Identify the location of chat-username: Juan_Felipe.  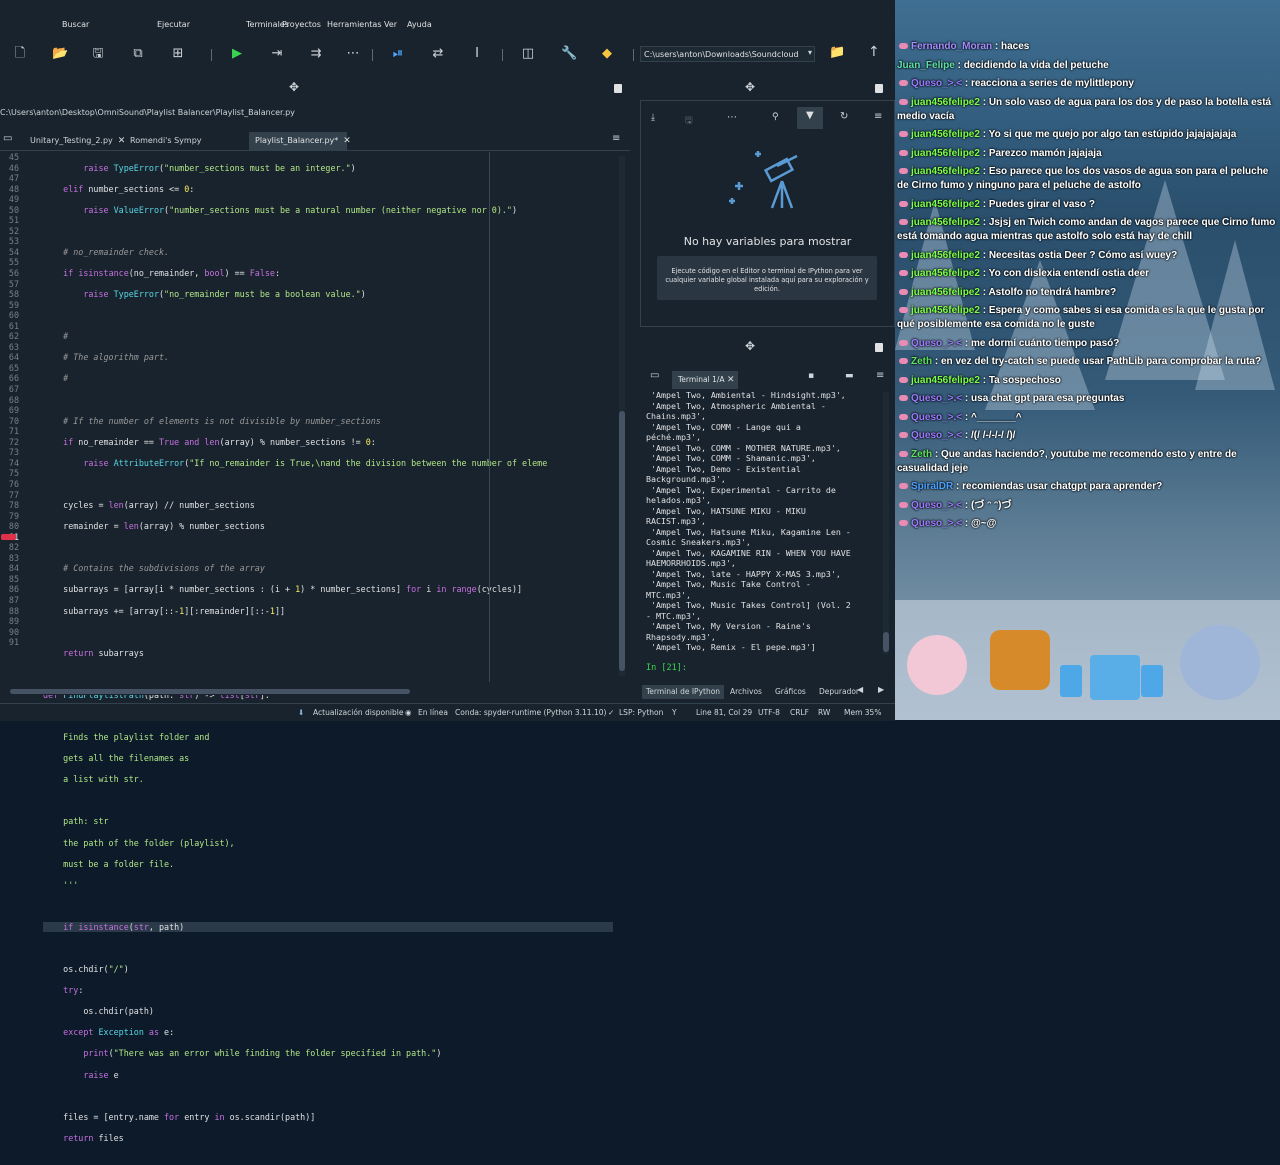
(926, 65).